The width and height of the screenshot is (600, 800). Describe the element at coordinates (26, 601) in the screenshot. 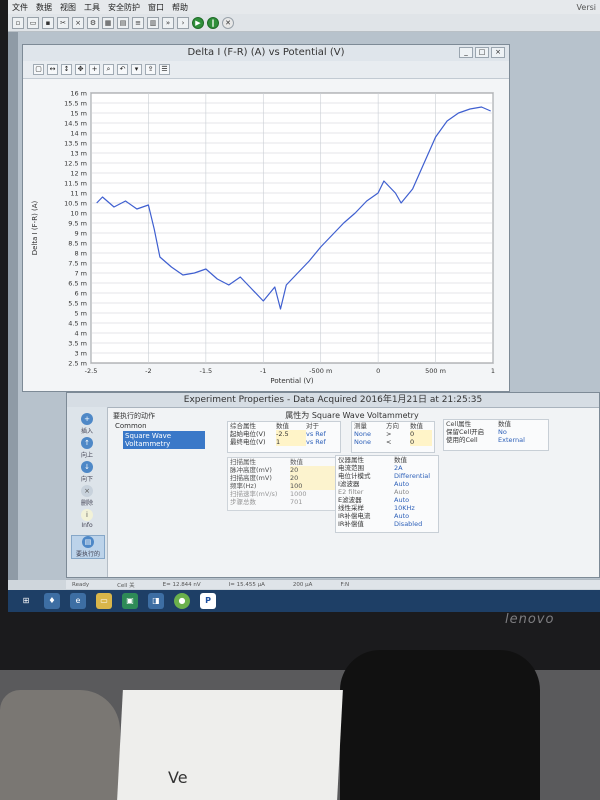

I see `windows-start-icon: ⊞` at that location.